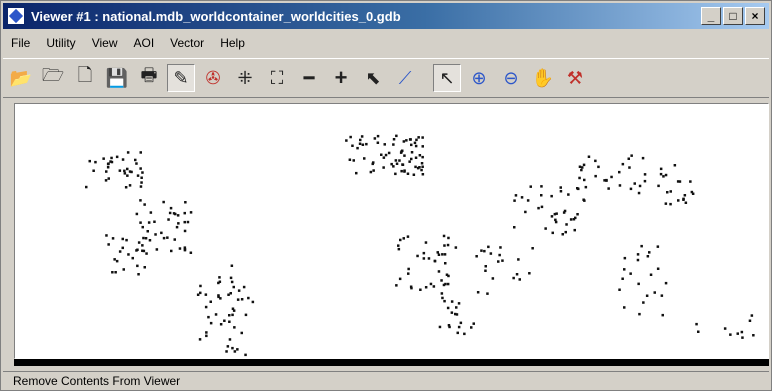 The width and height of the screenshot is (772, 391). I want to click on rotate-button: ✇, so click(213, 78).